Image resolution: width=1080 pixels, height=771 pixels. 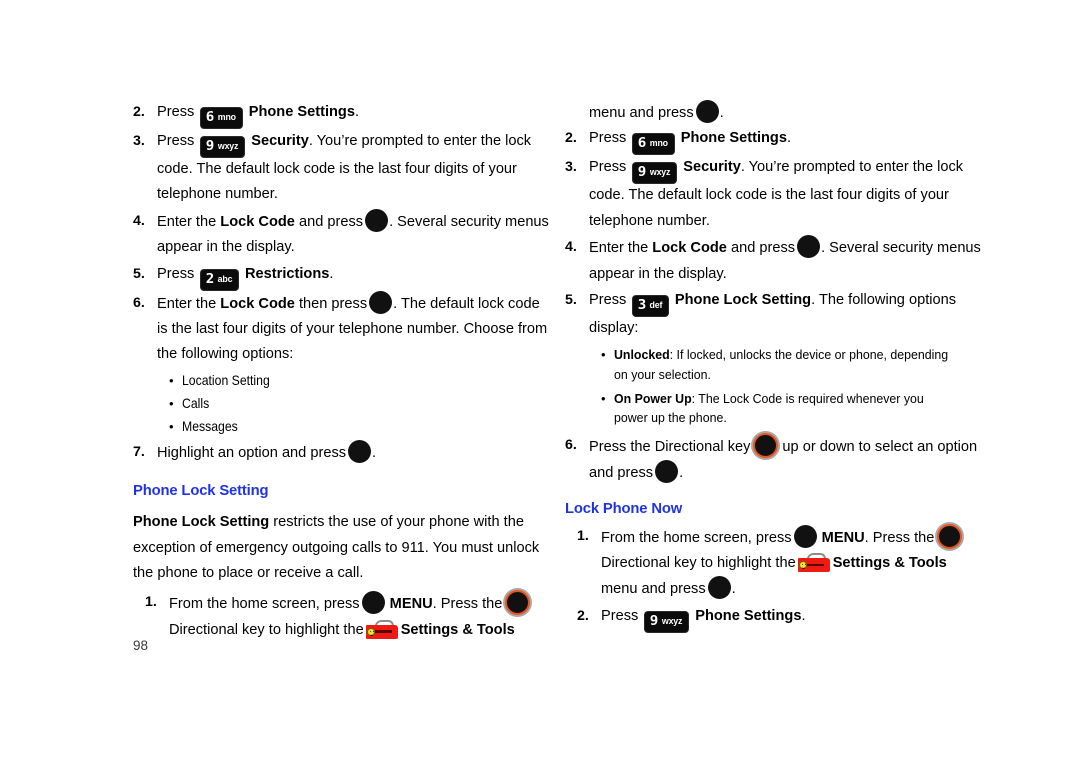 What do you see at coordinates (226, 380) in the screenshot?
I see `list-item-label: Location Setting` at bounding box center [226, 380].